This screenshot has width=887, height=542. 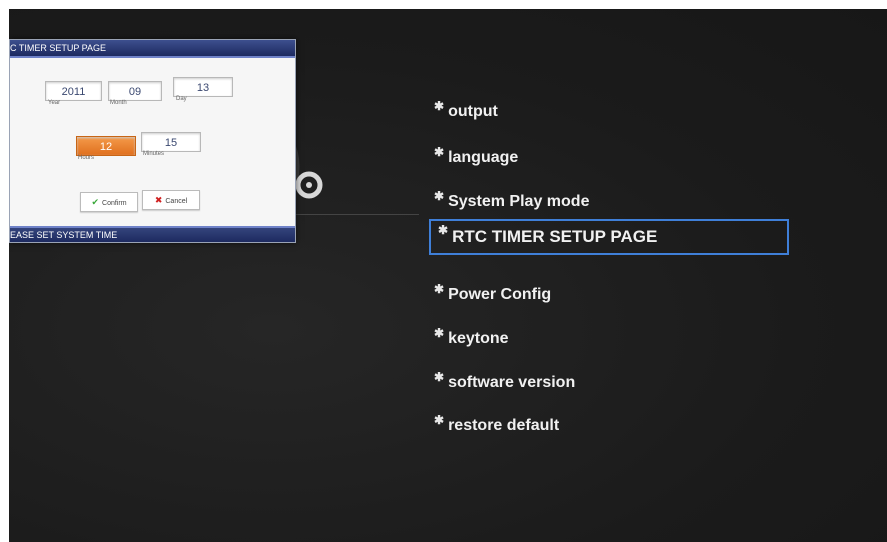 I want to click on confirm-button: ✔ Confirm, so click(x=109, y=202).